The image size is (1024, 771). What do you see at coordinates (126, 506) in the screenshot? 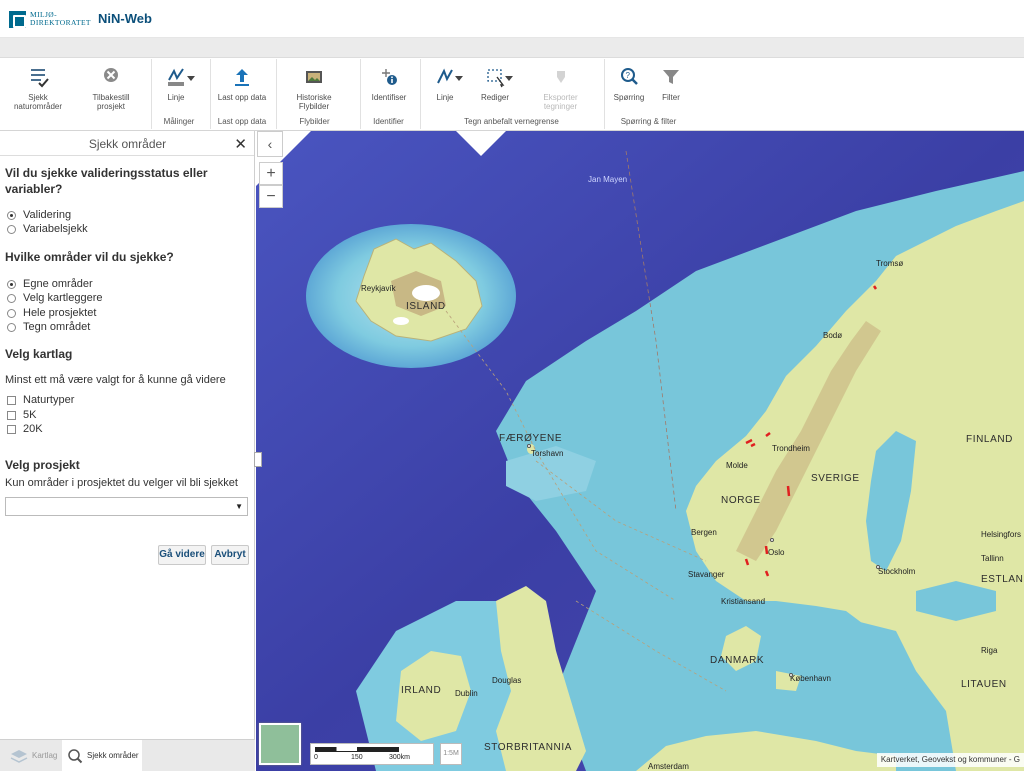
I see `project-select: ▼` at bounding box center [126, 506].